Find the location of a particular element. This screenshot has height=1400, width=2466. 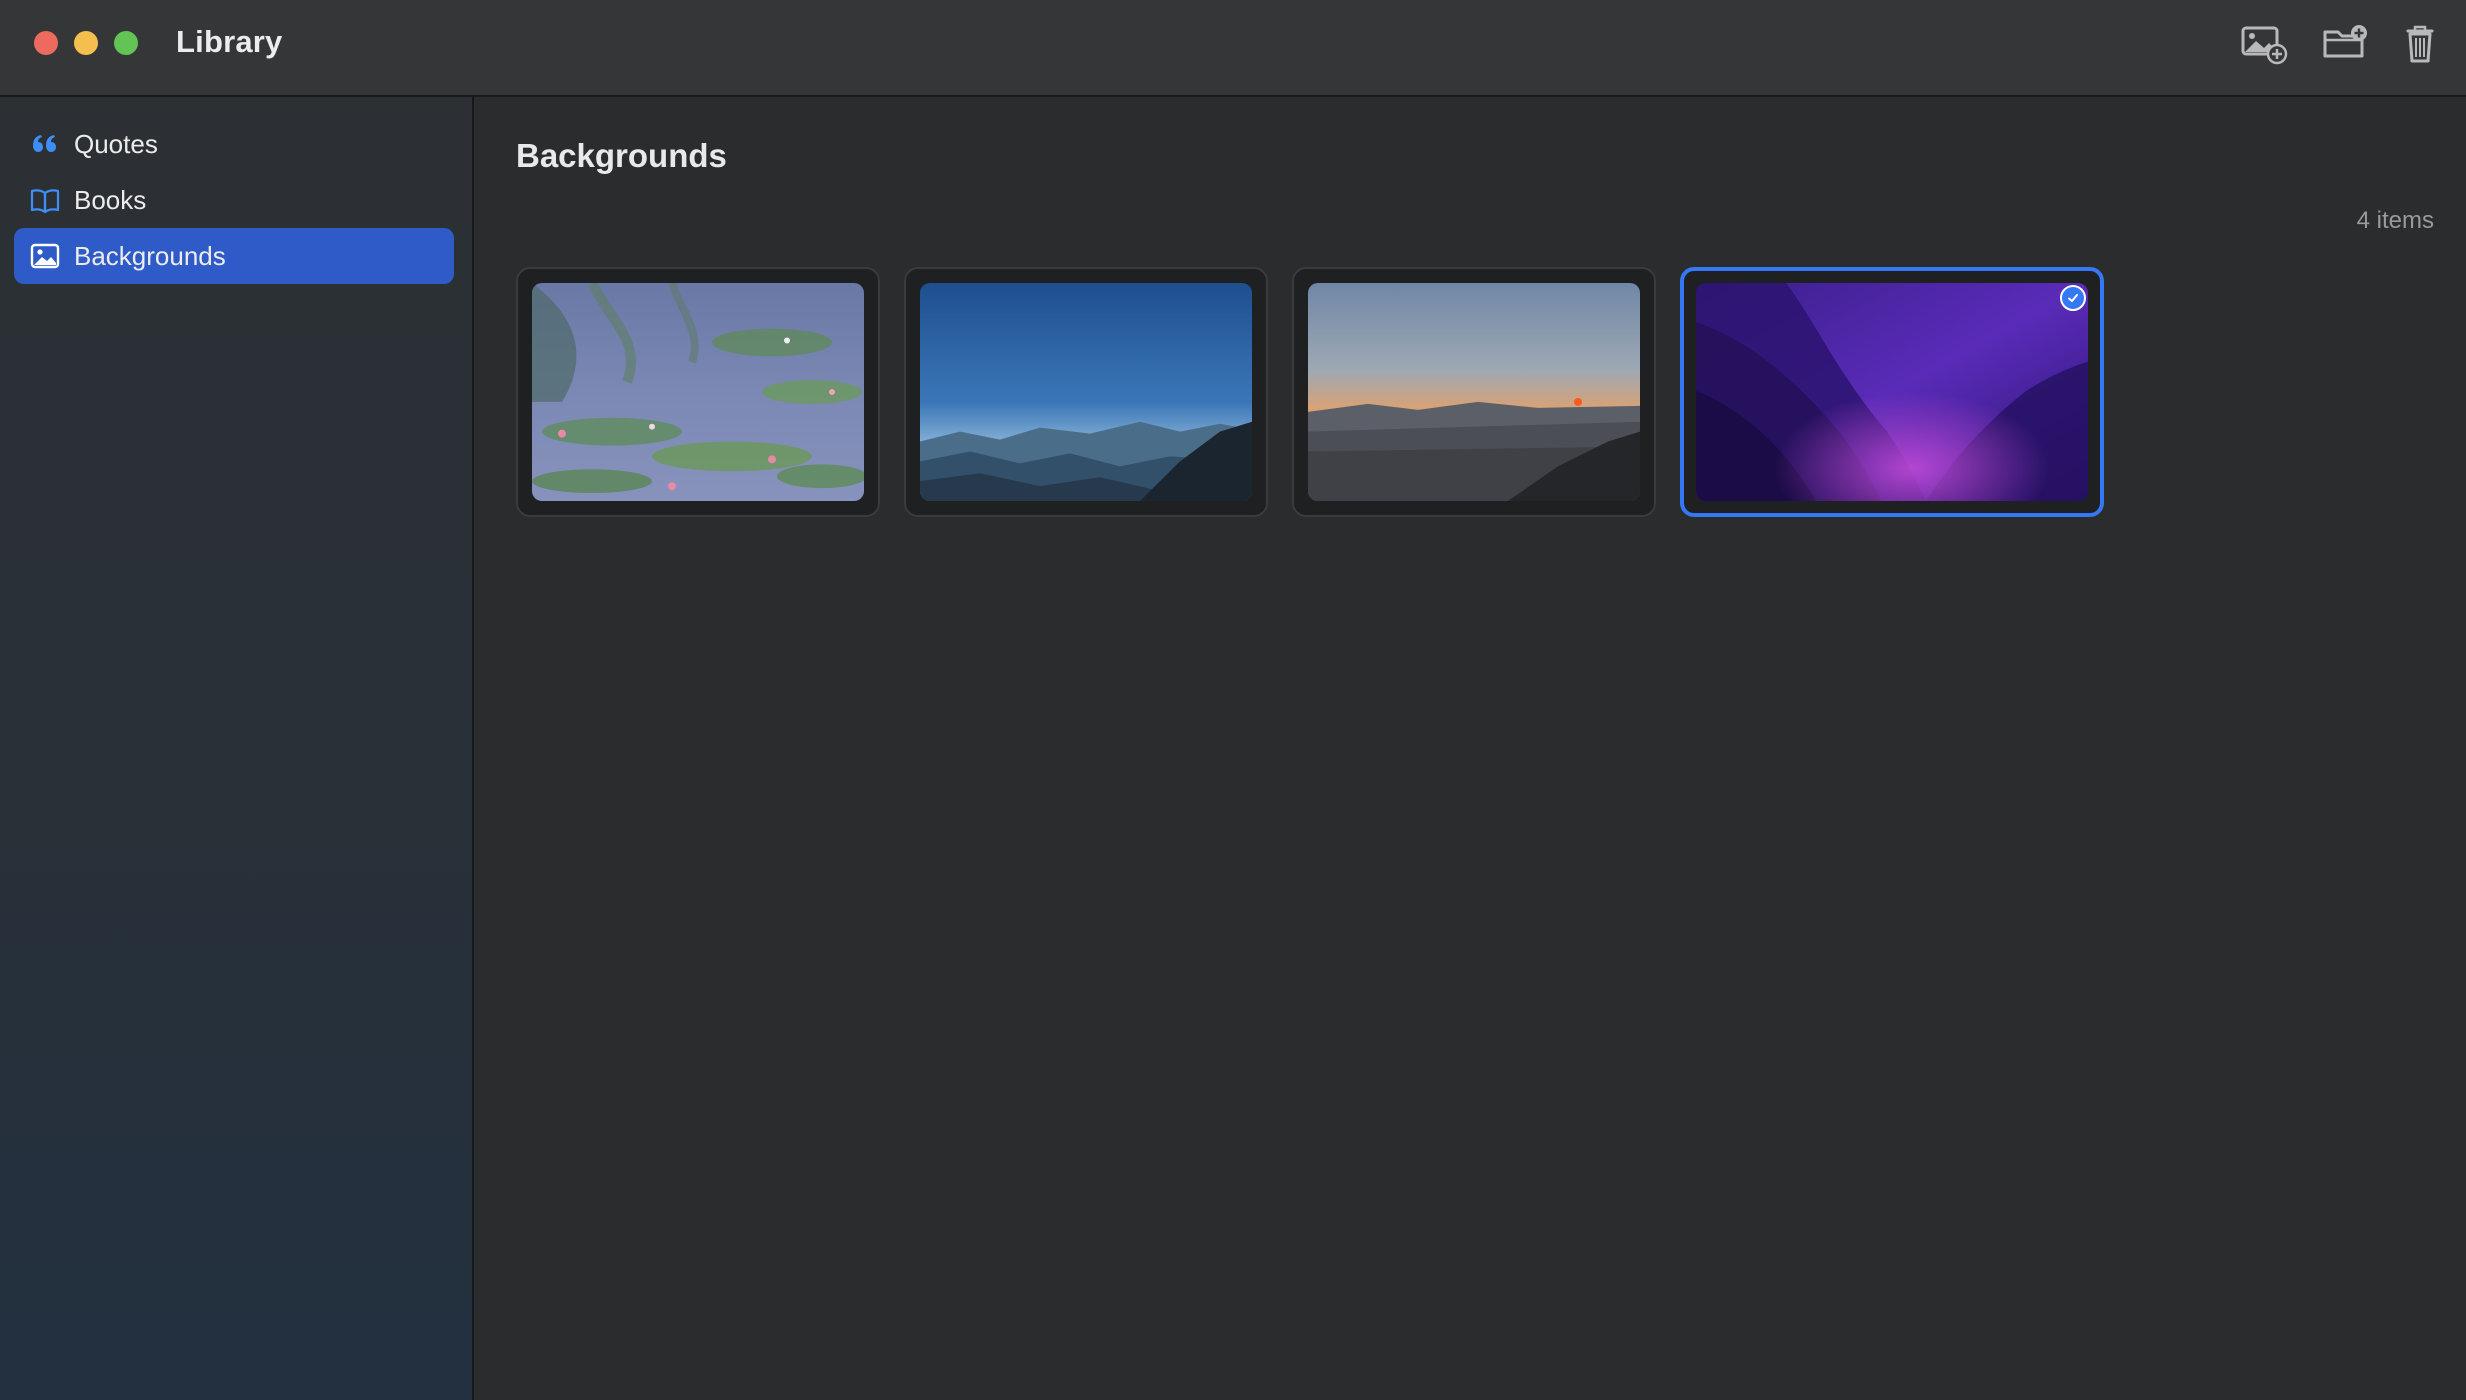

sidebar-item-backgrounds: Backgrounds is located at coordinates (234, 256).